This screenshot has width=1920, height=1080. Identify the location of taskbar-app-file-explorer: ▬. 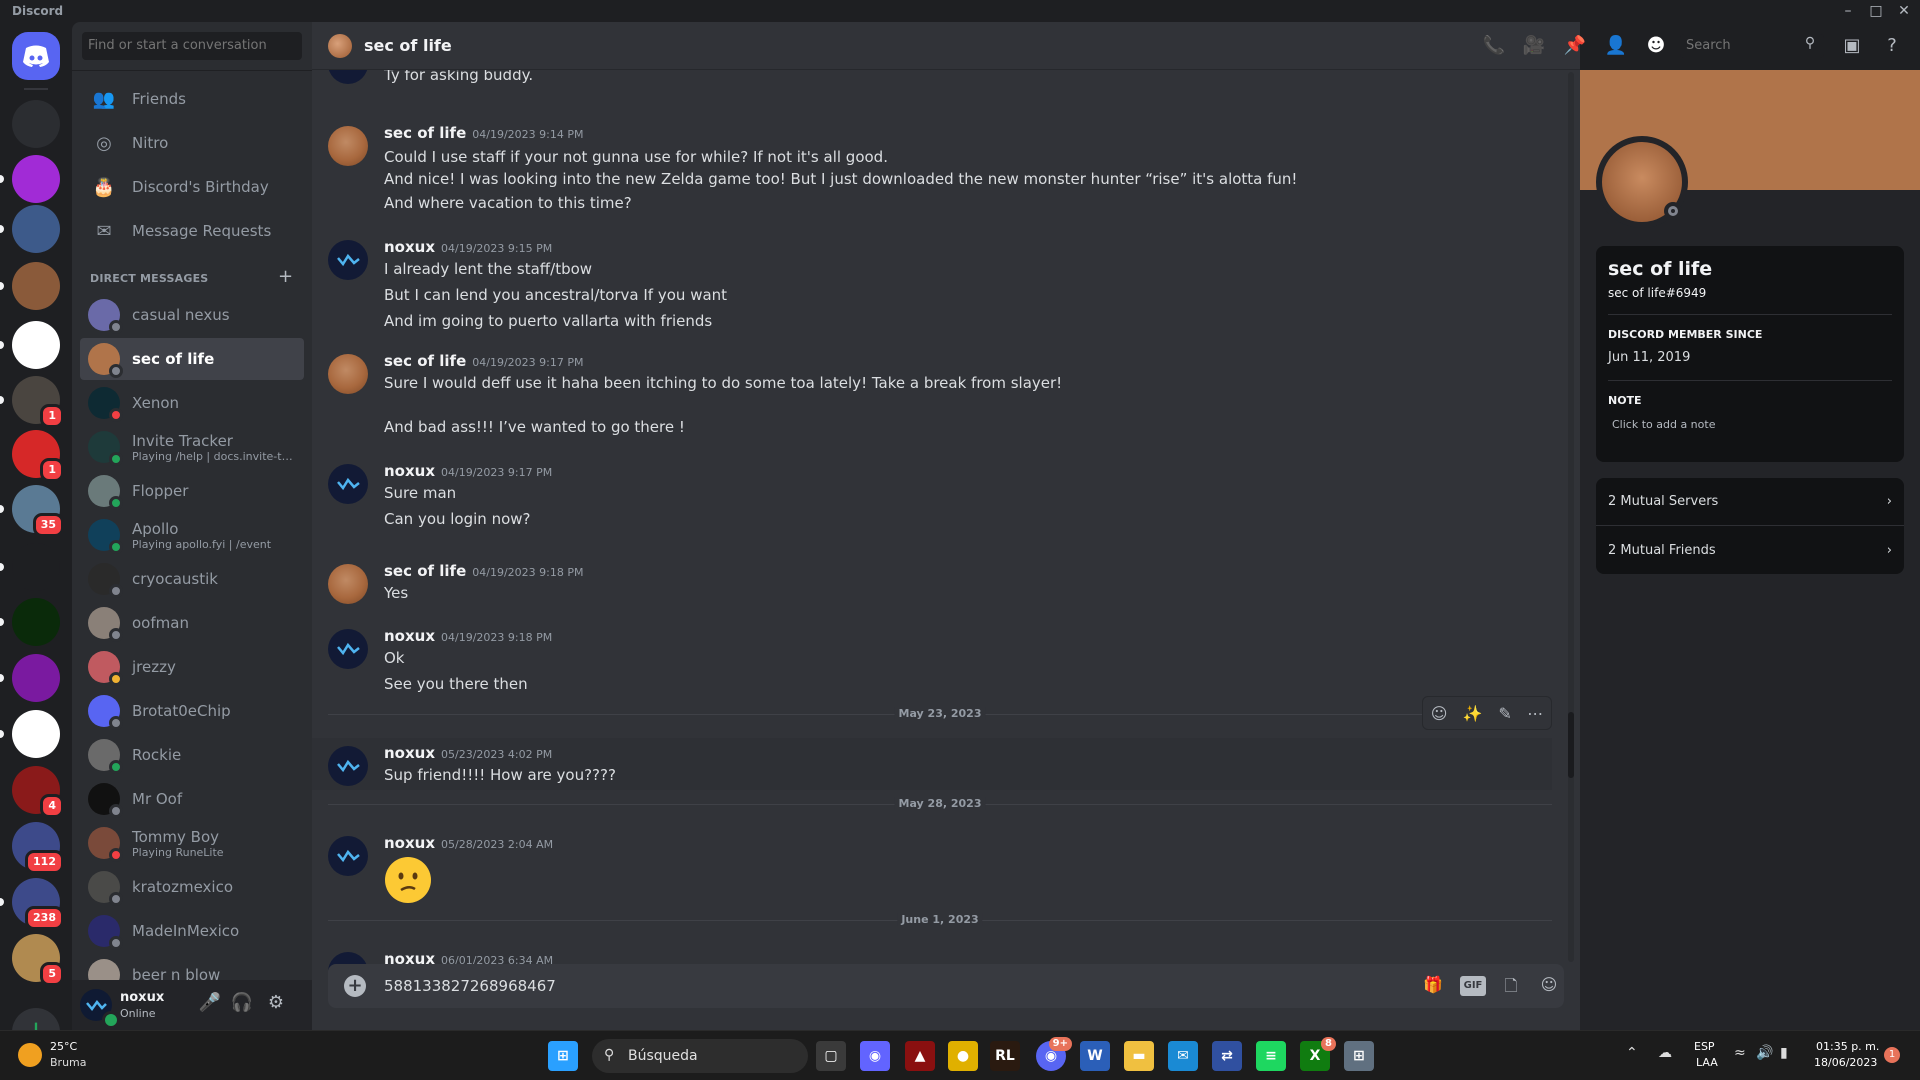
(1139, 1056).